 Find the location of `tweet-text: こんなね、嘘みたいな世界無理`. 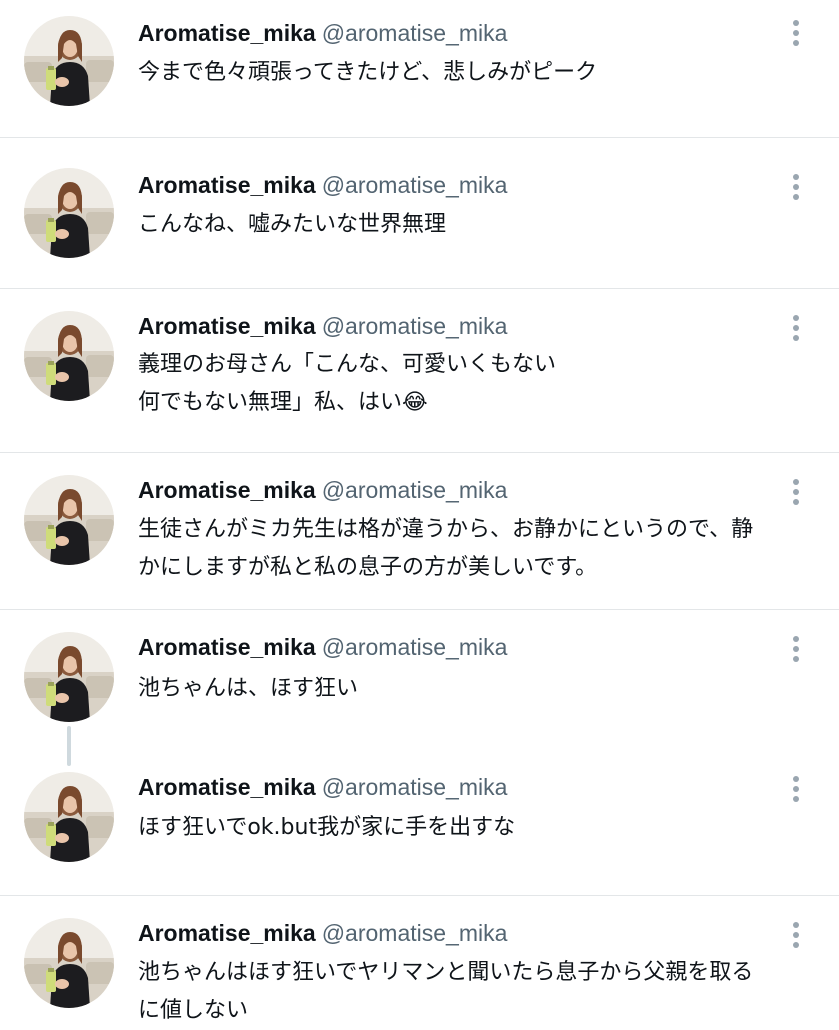

tweet-text: こんなね、嘘みたいな世界無理 is located at coordinates (292, 224).